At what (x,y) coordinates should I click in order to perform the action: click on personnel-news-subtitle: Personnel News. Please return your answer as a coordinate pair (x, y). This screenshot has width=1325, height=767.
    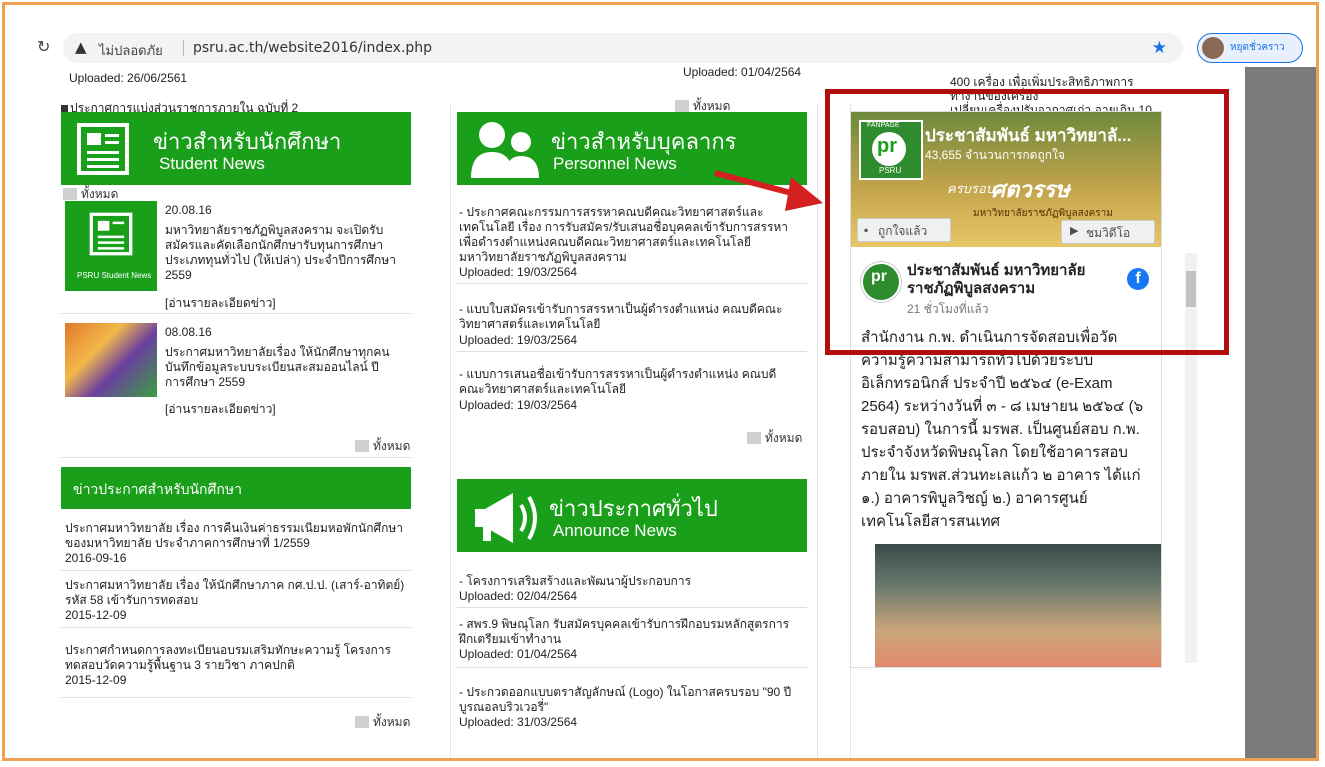
    Looking at the image, I should click on (615, 163).